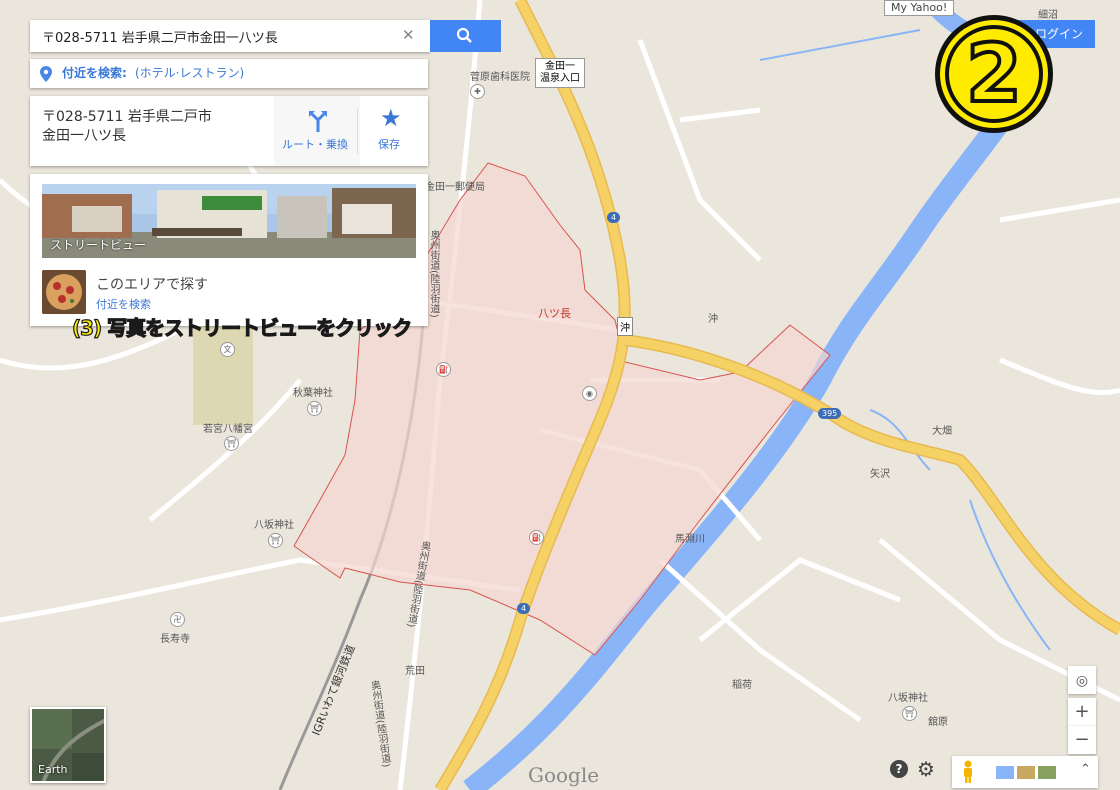 This screenshot has height=790, width=1120. What do you see at coordinates (1082, 712) in the screenshot?
I see `zoom-in-button: +` at bounding box center [1082, 712].